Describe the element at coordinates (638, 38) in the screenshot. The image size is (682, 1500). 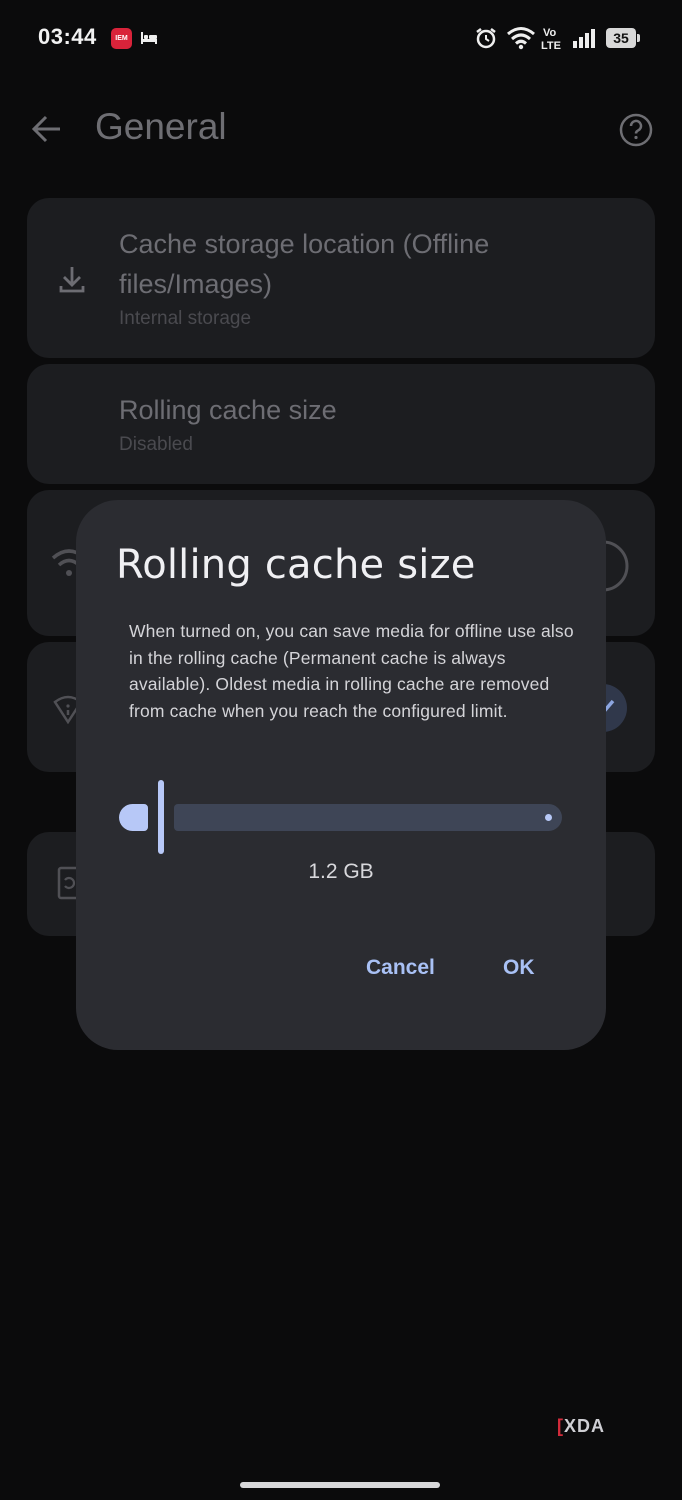
I see `battery-tip` at that location.